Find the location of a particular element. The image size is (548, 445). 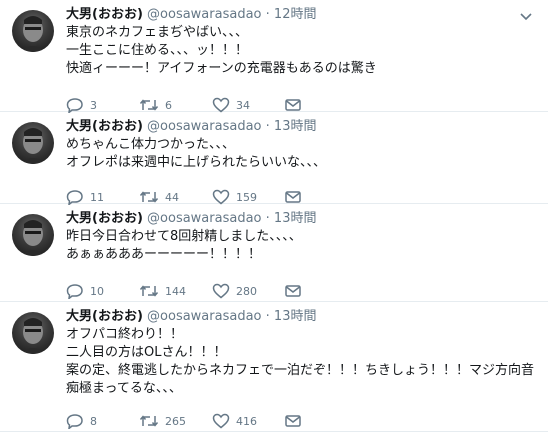

retweet-button: 144 is located at coordinates (175, 291).